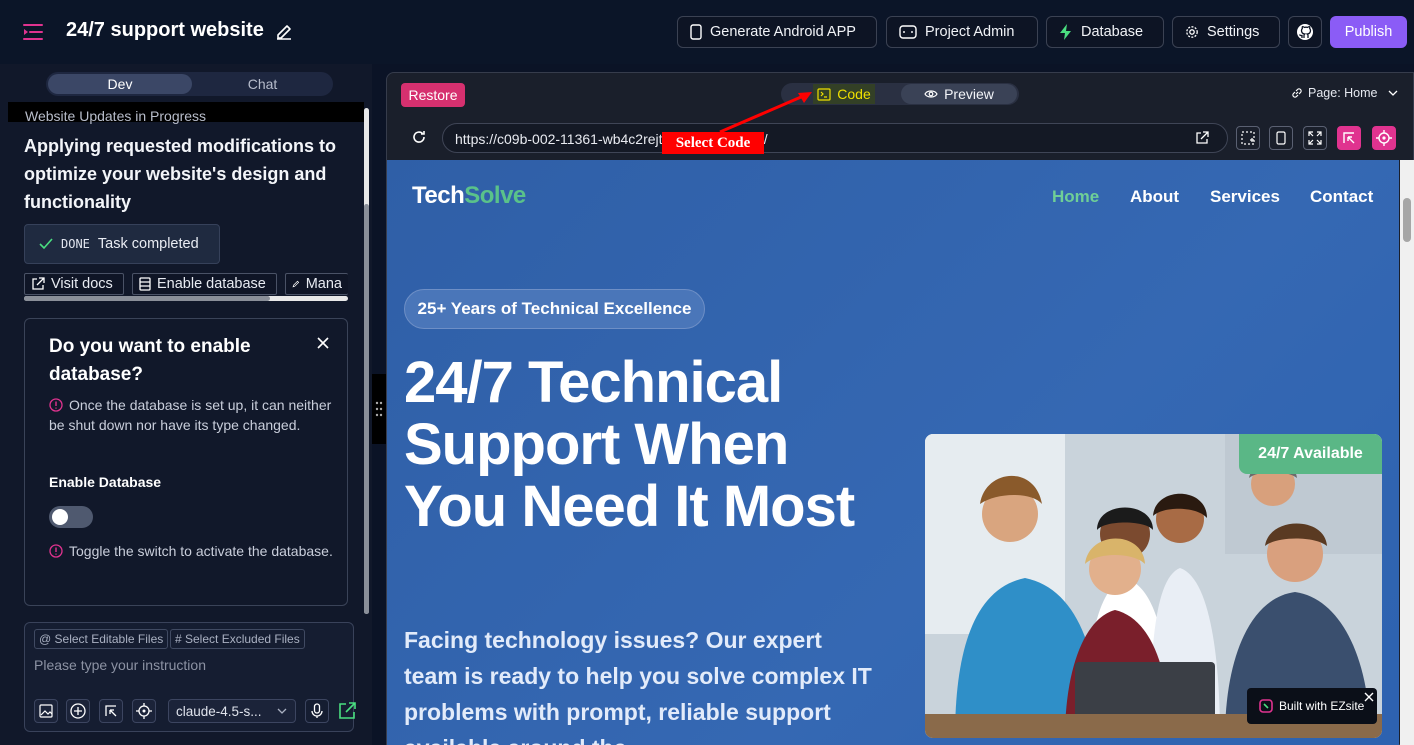  I want to click on check-icon, so click(46, 244).